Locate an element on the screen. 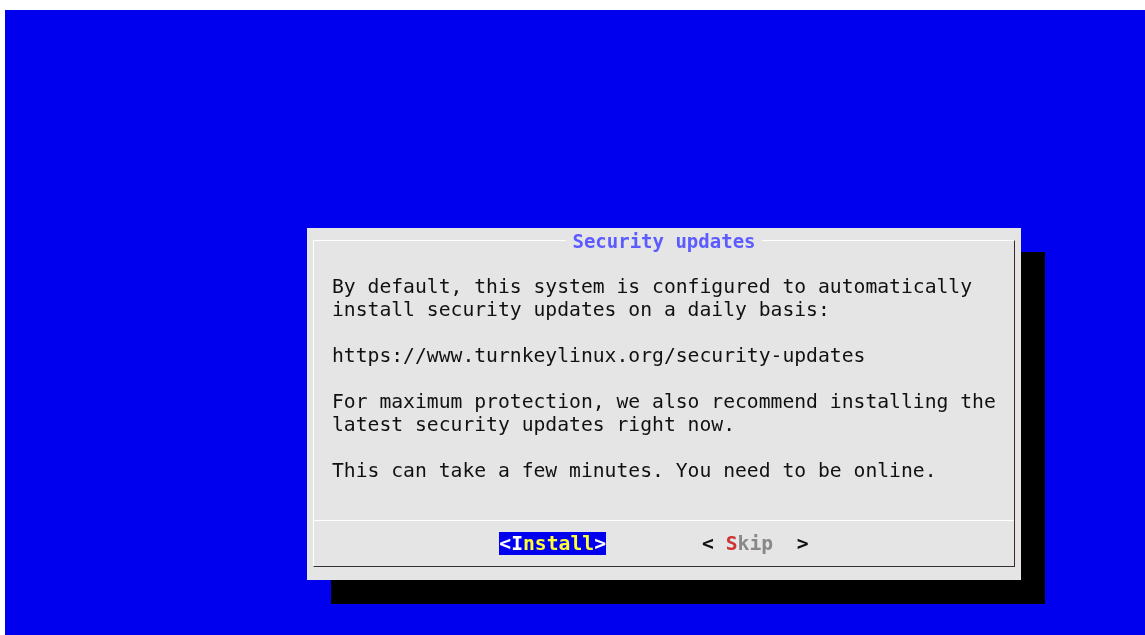 This screenshot has height=635, width=1145. body-text: This can take a few minutes. You need to be online. is located at coordinates (635, 470).